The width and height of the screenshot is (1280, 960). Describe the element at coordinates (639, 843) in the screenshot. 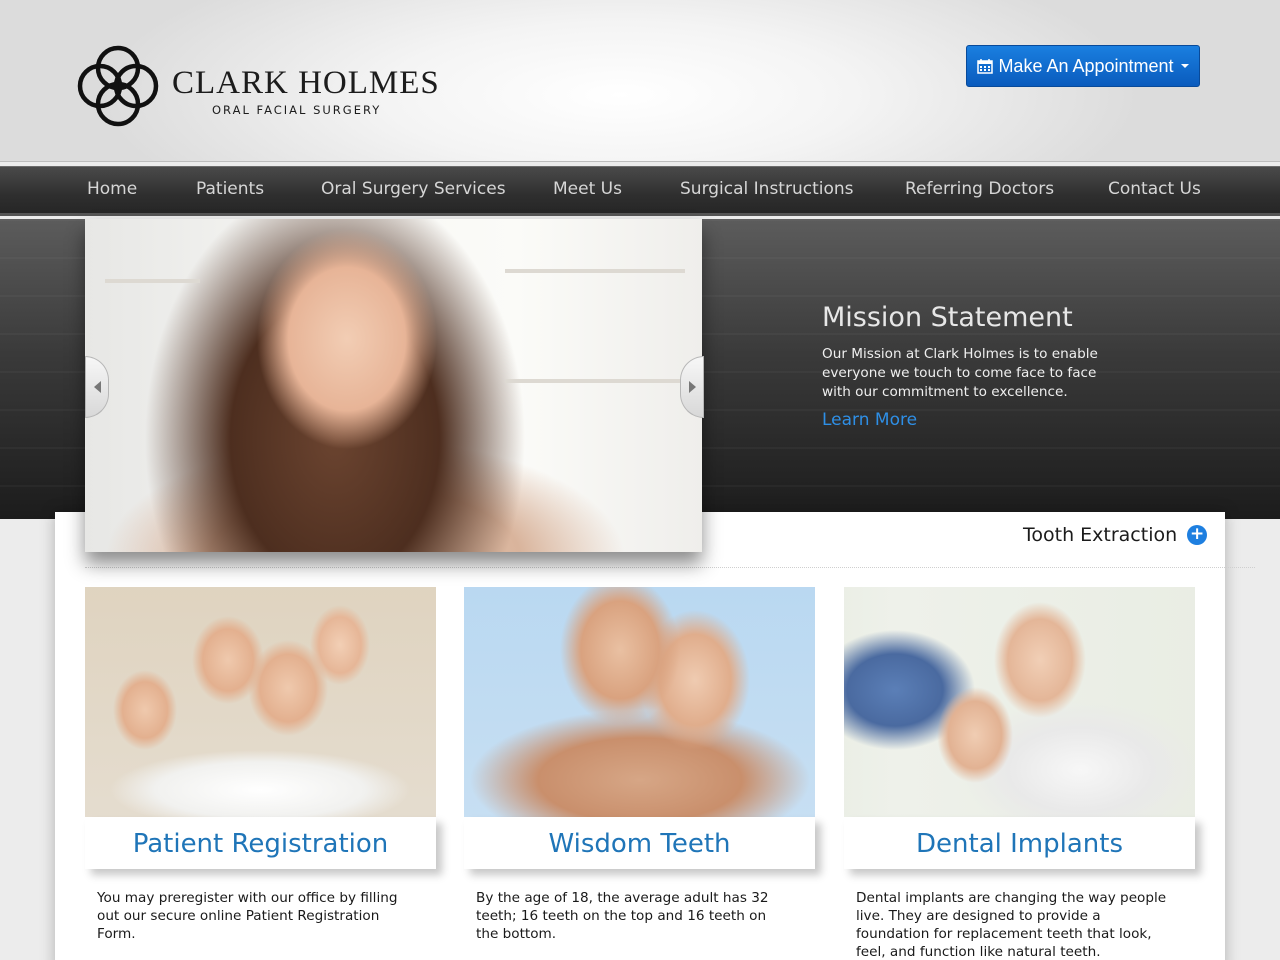

I see `wisdom-teeth-title: Wisdom Teeth` at that location.